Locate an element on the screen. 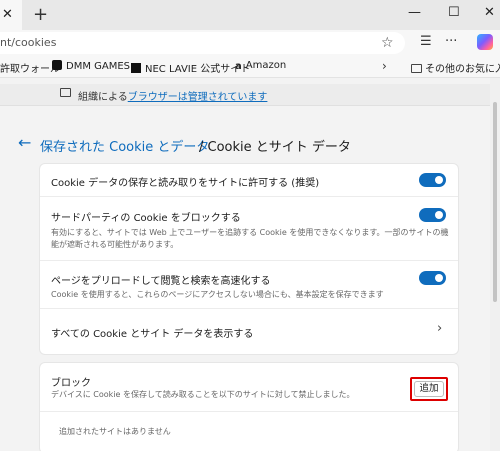 This screenshot has width=500, height=451. managed-text: 組織によるブラウザーは管理されています is located at coordinates (172, 95).